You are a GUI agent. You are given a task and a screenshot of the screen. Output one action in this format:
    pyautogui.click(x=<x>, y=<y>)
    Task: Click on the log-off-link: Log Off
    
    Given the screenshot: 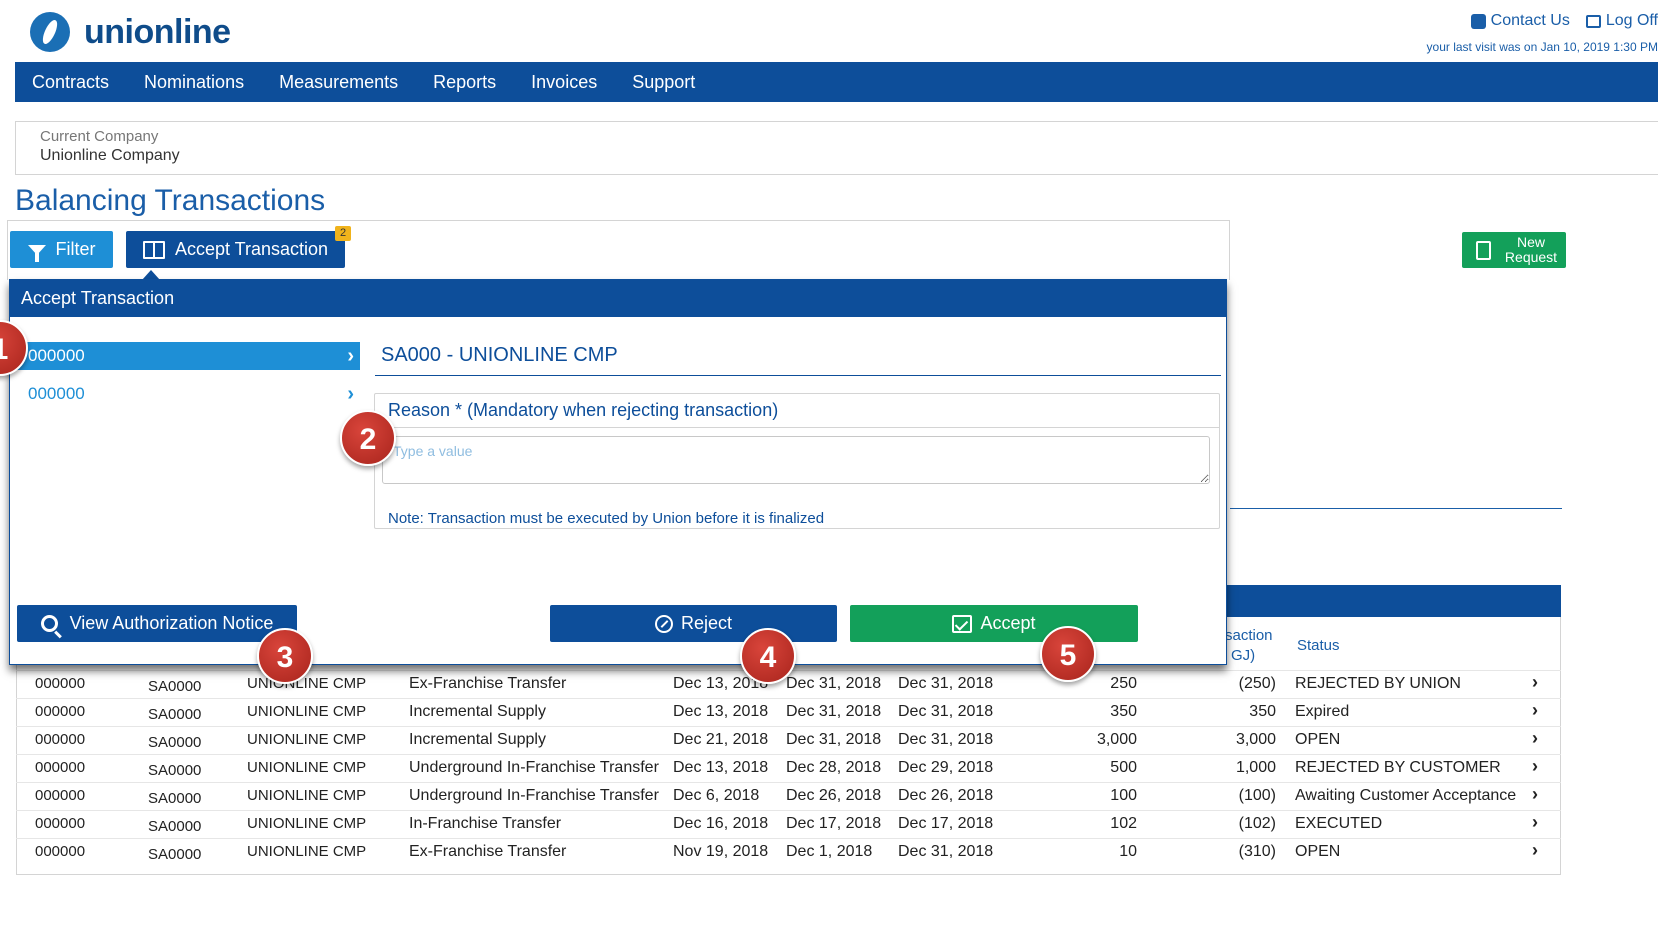 What is the action you would take?
    pyautogui.click(x=1621, y=21)
    